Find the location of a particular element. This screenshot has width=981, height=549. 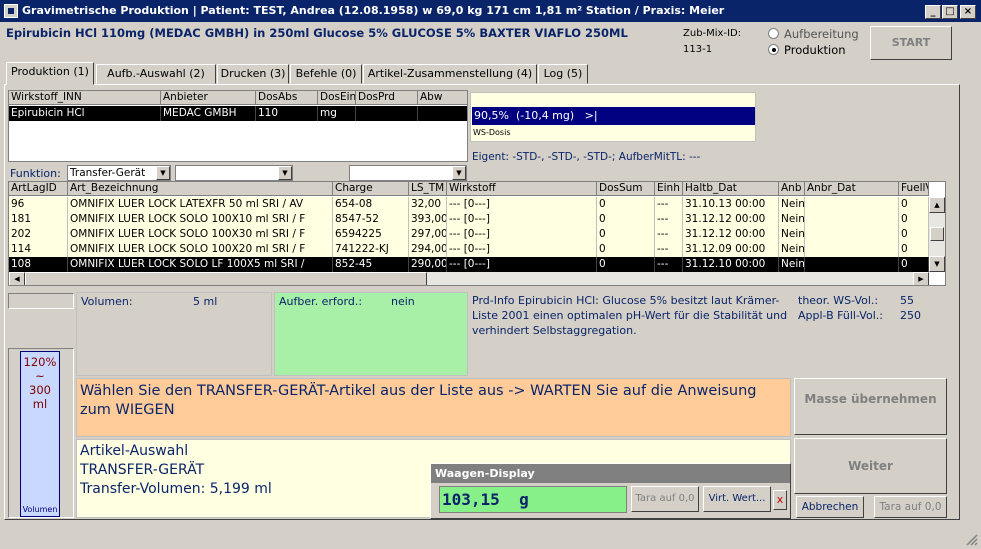

table-cell: 31.12.10 00:00 is located at coordinates (731, 264).